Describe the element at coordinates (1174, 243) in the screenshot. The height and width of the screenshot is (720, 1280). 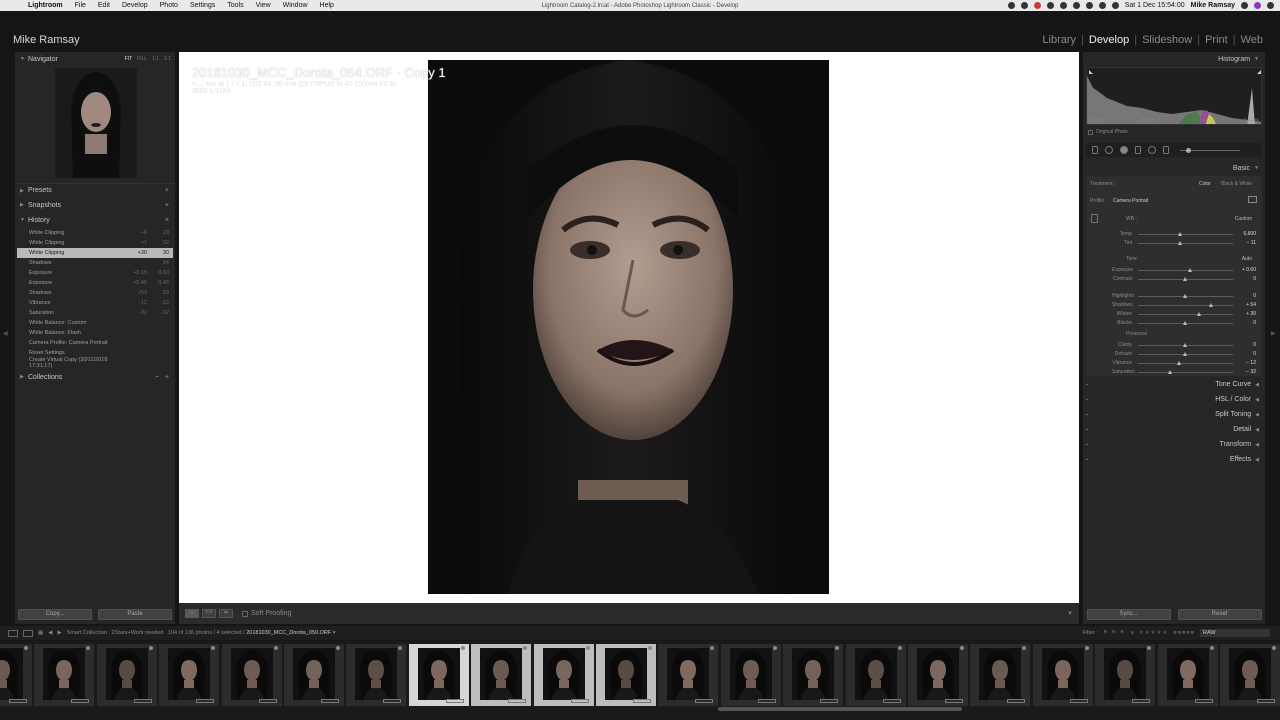
I see `slider-tint: Tint − 11` at that location.